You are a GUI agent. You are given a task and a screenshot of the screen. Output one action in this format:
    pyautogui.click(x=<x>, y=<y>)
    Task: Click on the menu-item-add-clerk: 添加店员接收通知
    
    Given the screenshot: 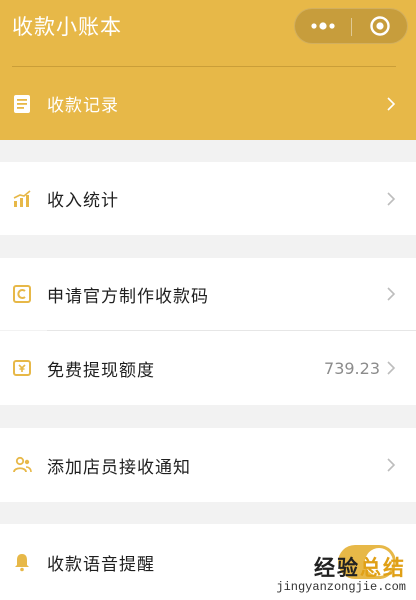 What is the action you would take?
    pyautogui.click(x=208, y=465)
    